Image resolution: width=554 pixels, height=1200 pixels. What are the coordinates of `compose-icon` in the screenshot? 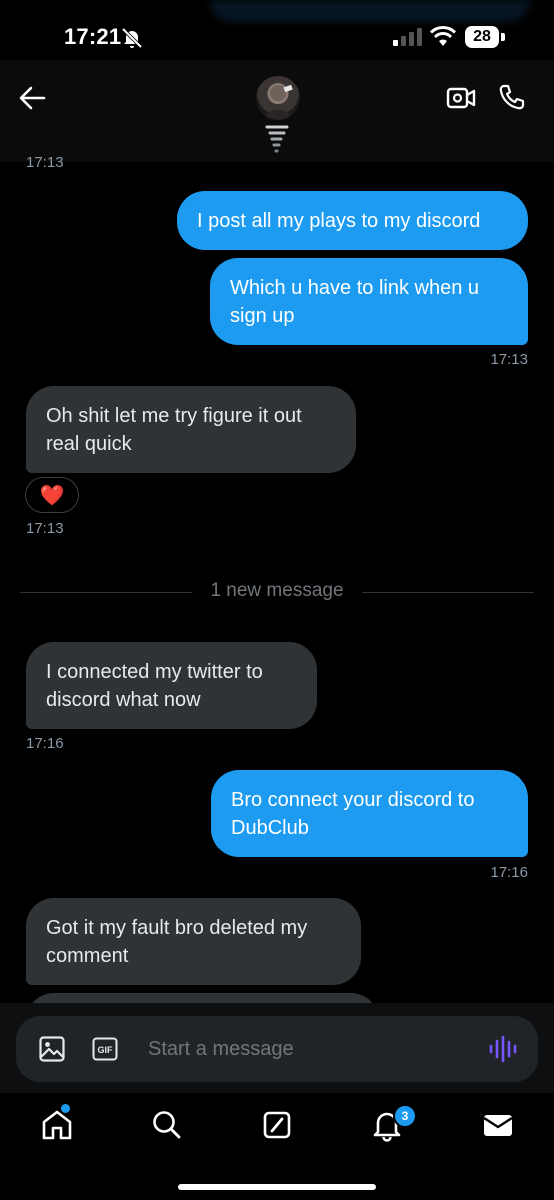 It's located at (277, 1125).